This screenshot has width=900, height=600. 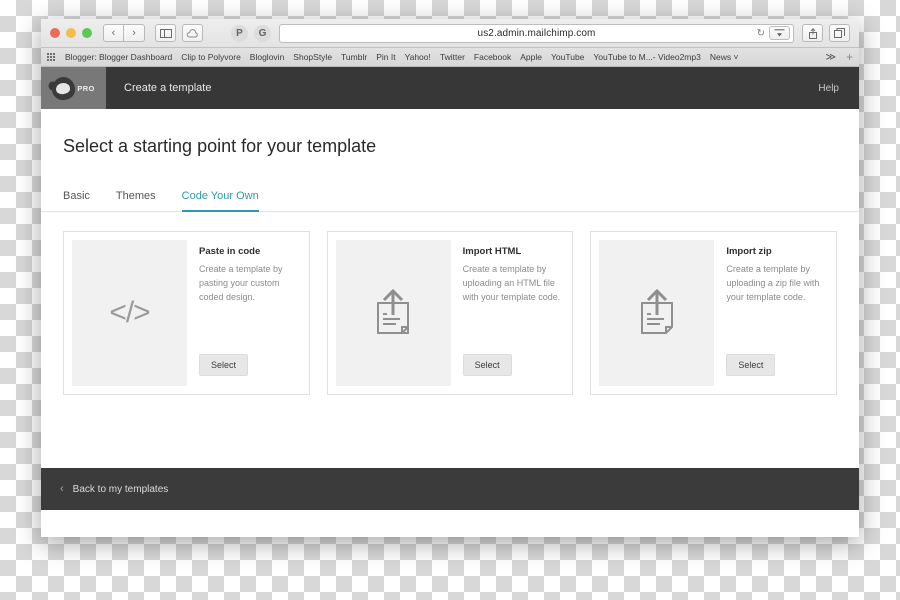 I want to click on apps-grid-icon, so click(x=51, y=57).